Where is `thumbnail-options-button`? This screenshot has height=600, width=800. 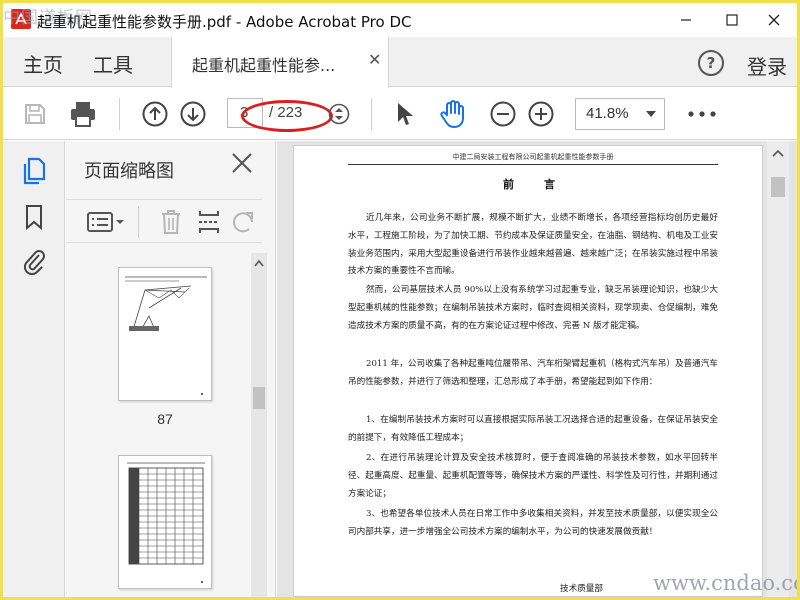
thumbnail-options-button is located at coordinates (106, 222).